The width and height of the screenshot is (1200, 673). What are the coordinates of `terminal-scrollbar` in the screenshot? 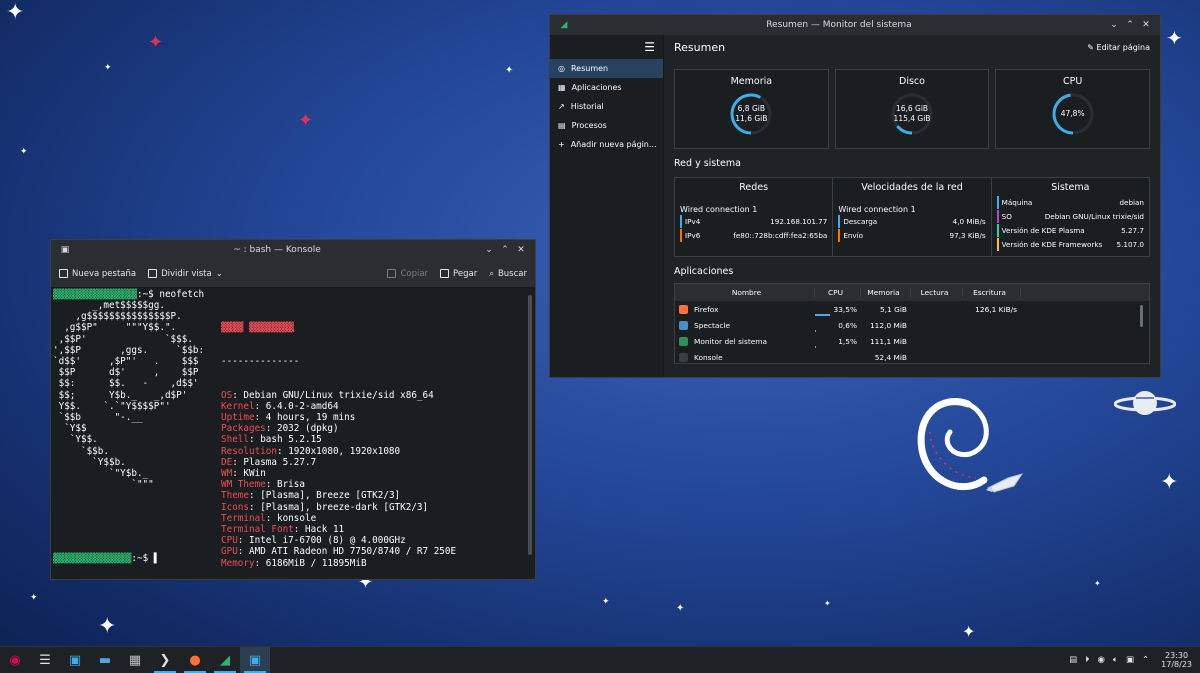 It's located at (530, 425).